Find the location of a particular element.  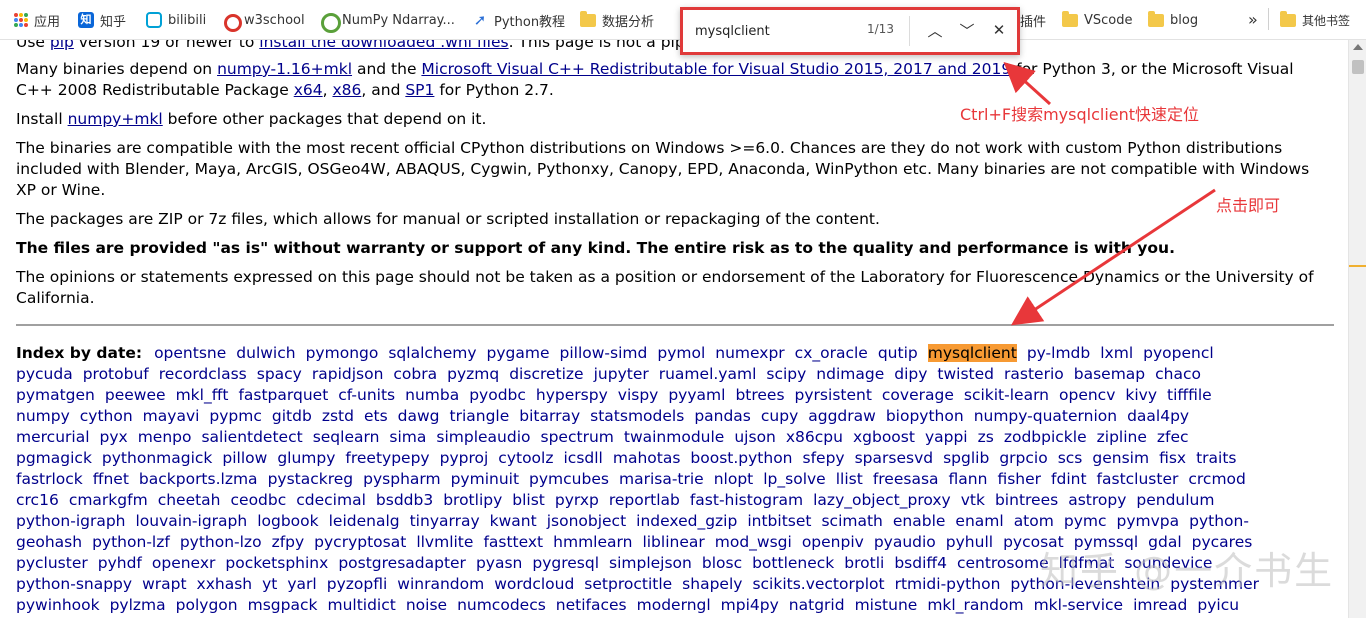

package-link: astropy is located at coordinates (1097, 500).